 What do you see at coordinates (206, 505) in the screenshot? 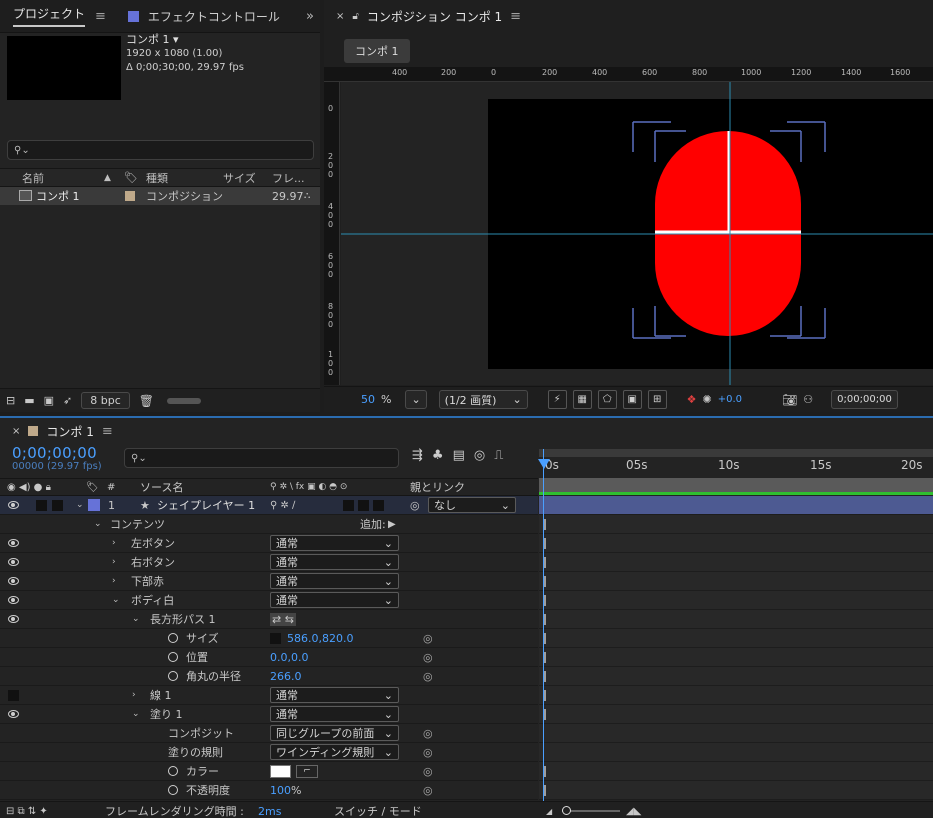
I see `layer-name: シェイプレイヤー 1` at bounding box center [206, 505].